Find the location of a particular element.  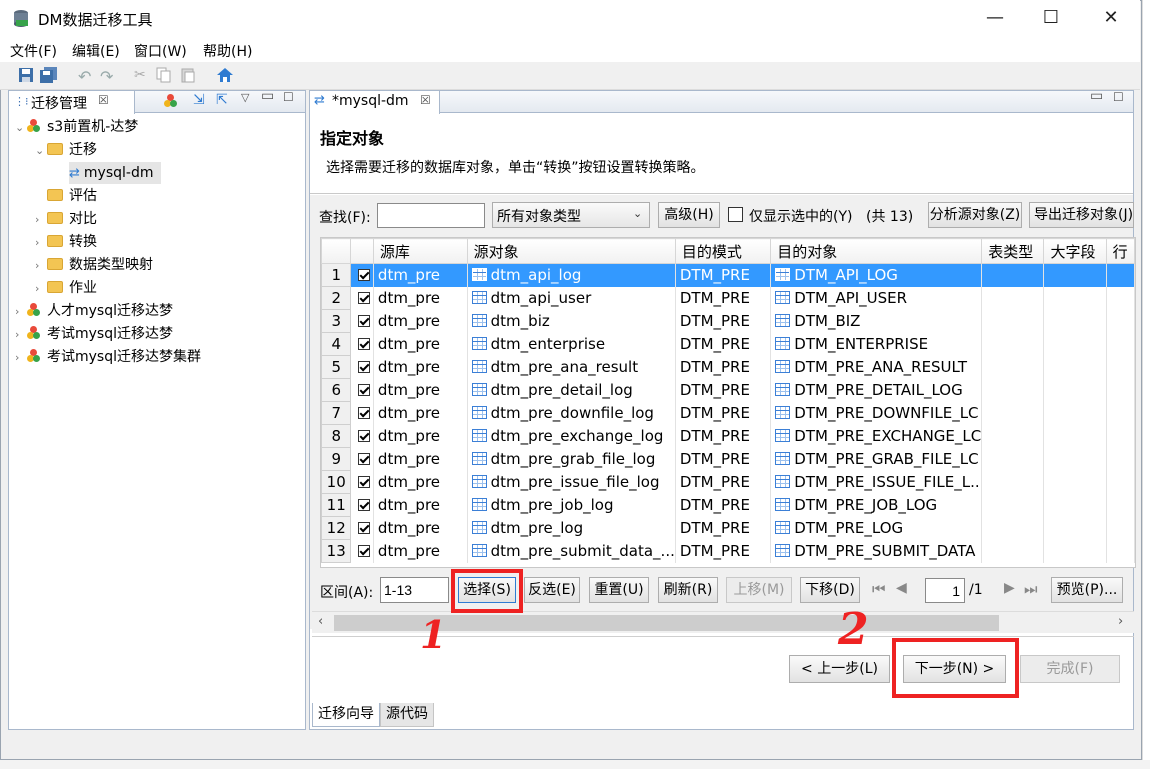

header-target-schema: 目的模式 is located at coordinates (723, 251).